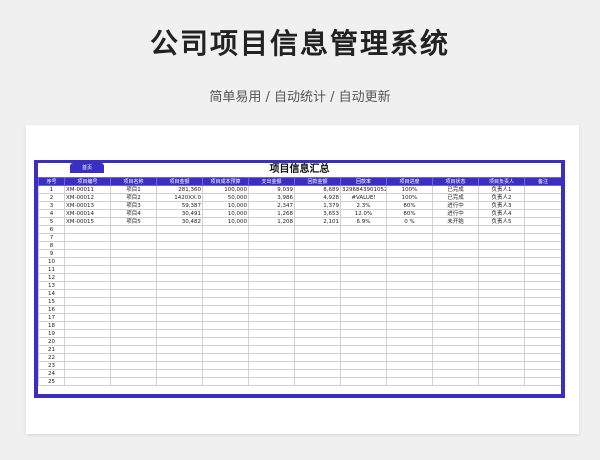 The width and height of the screenshot is (600, 460). What do you see at coordinates (51, 277) in the screenshot?
I see `table-cell: 12` at bounding box center [51, 277].